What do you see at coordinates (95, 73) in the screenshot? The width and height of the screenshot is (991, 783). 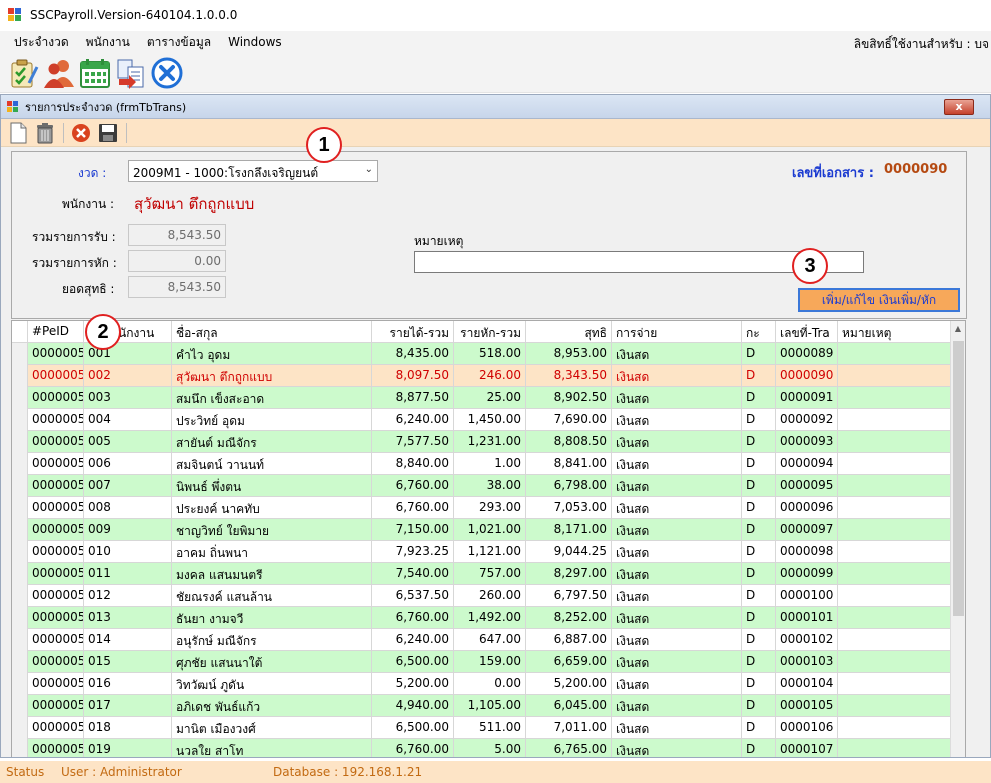 I see `calendar-button` at bounding box center [95, 73].